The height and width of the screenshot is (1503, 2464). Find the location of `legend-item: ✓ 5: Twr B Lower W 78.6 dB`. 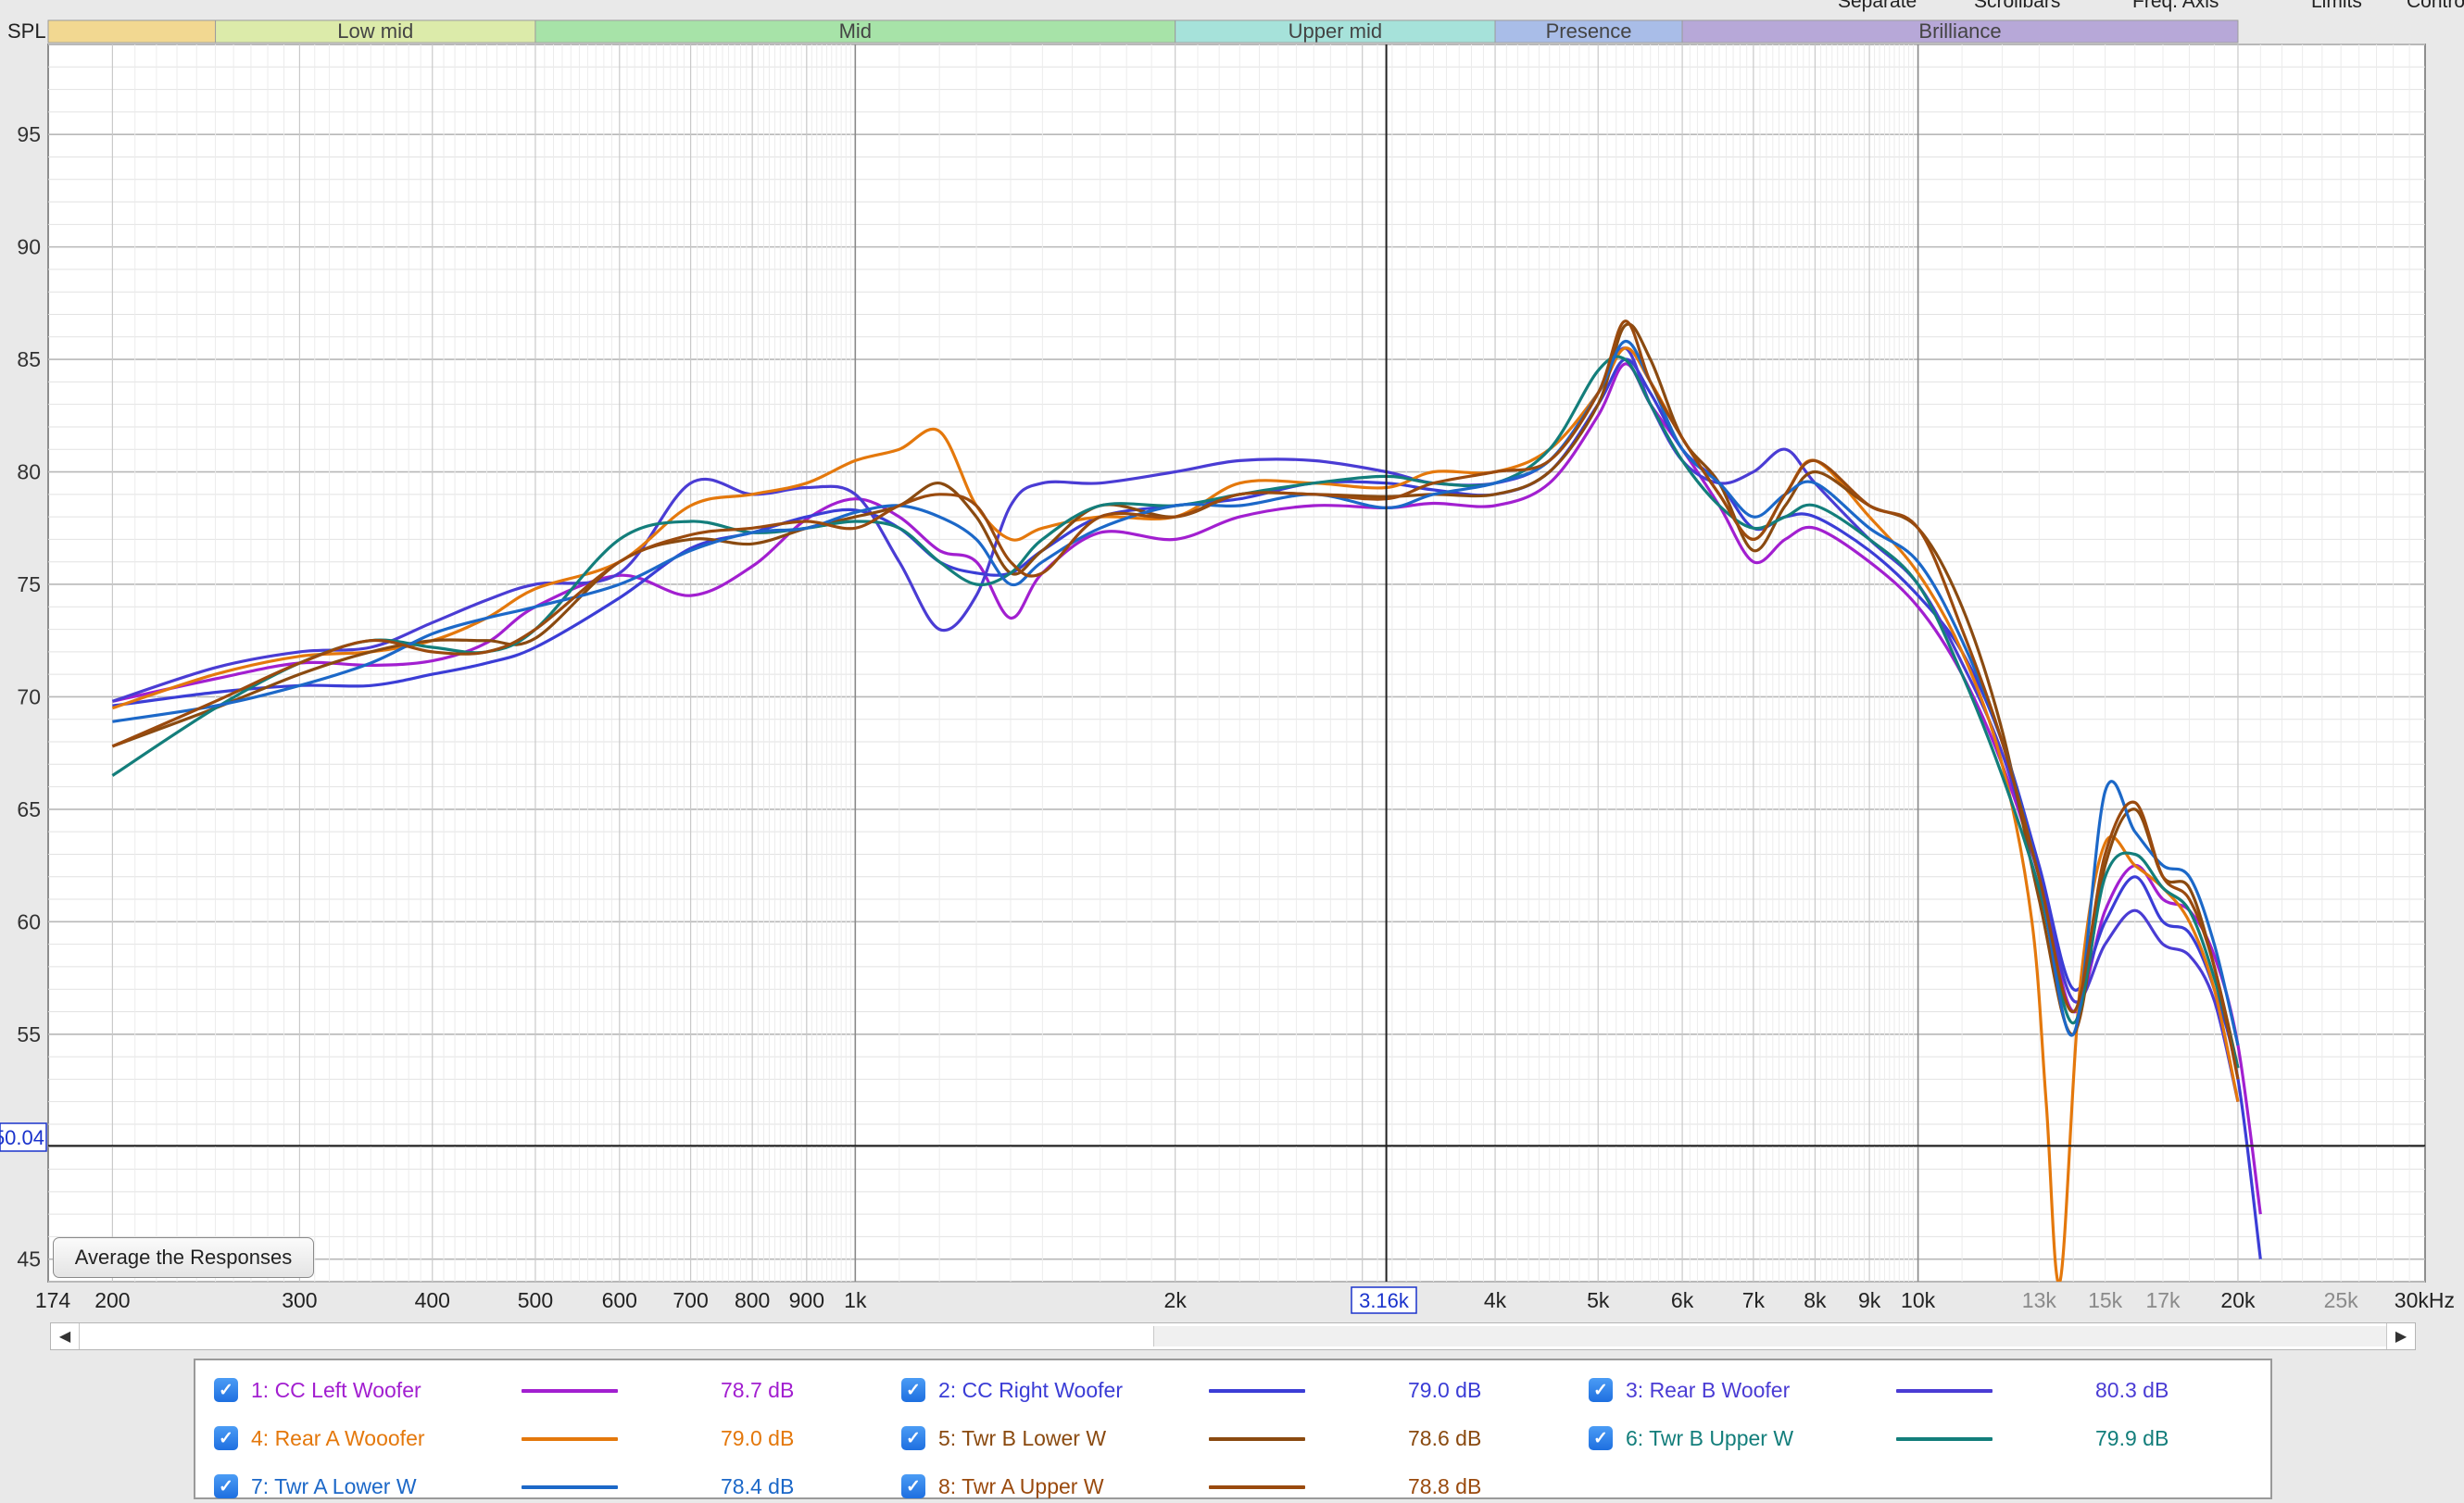

legend-item: ✓ 5: Twr B Lower W 78.6 dB is located at coordinates (1226, 1436).